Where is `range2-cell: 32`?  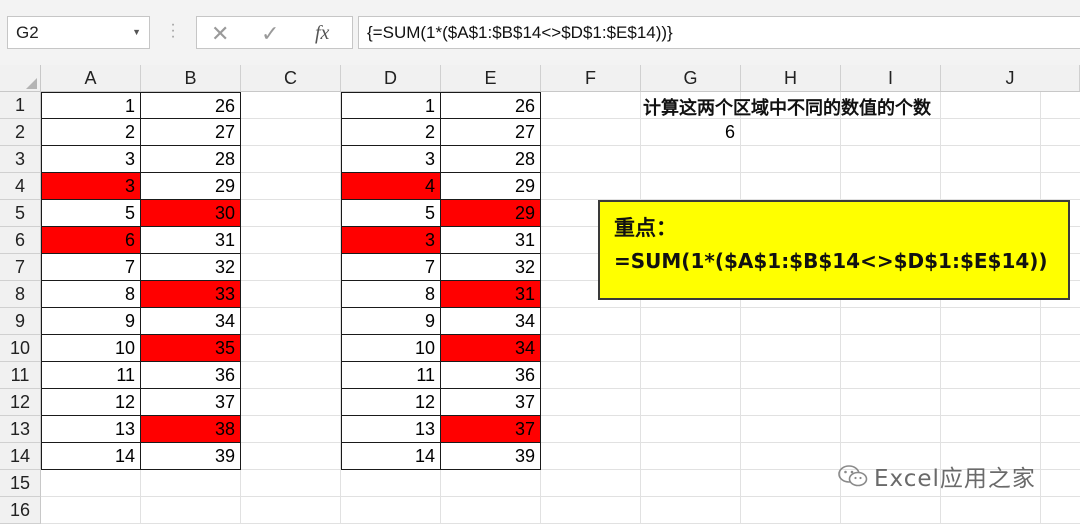
range2-cell: 32 is located at coordinates (491, 267).